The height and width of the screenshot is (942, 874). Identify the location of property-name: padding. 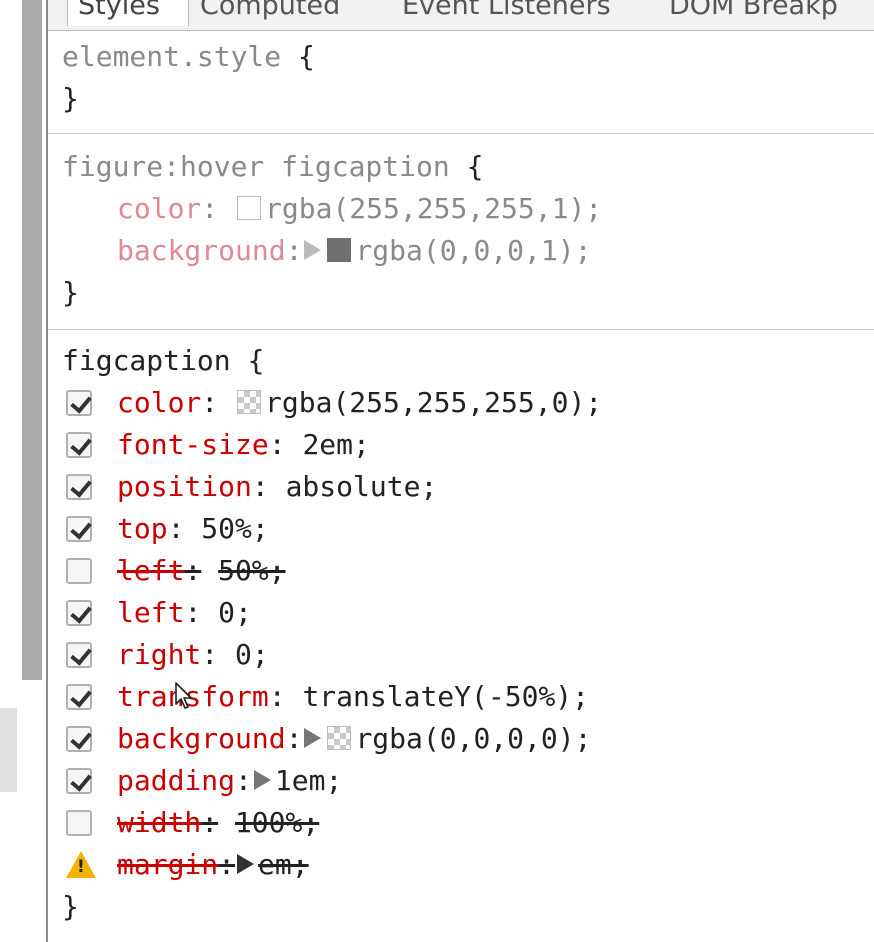
(176, 780).